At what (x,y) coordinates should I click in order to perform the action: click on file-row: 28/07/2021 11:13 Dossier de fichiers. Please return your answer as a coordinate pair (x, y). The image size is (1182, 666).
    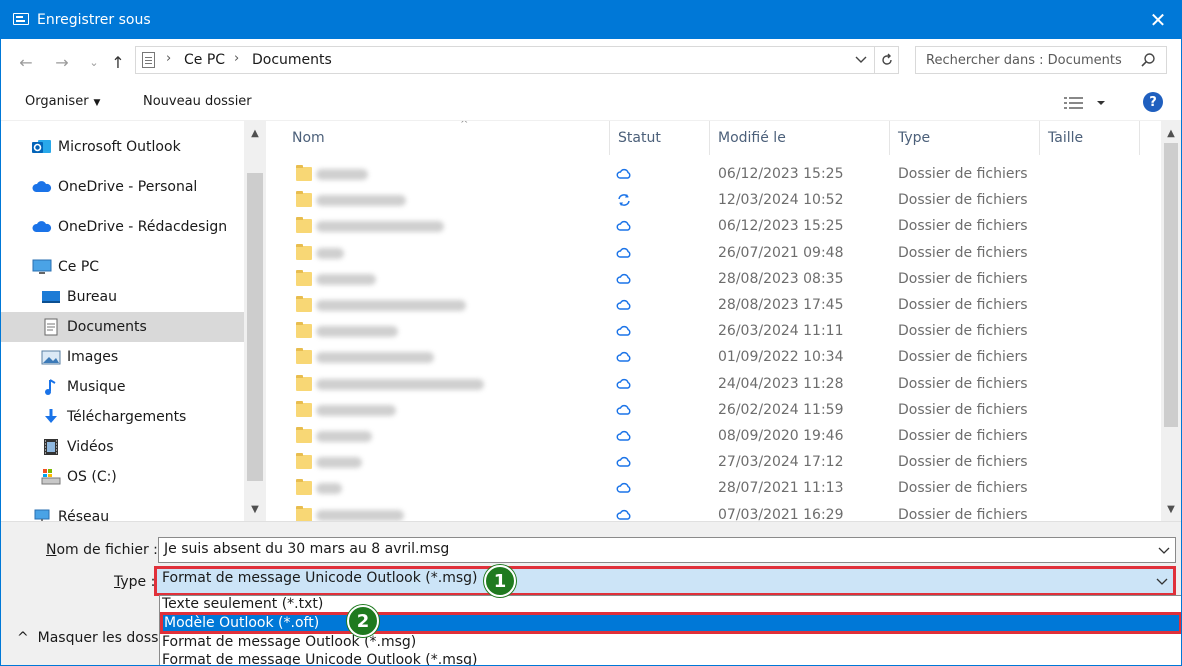
    Looking at the image, I should click on (711, 489).